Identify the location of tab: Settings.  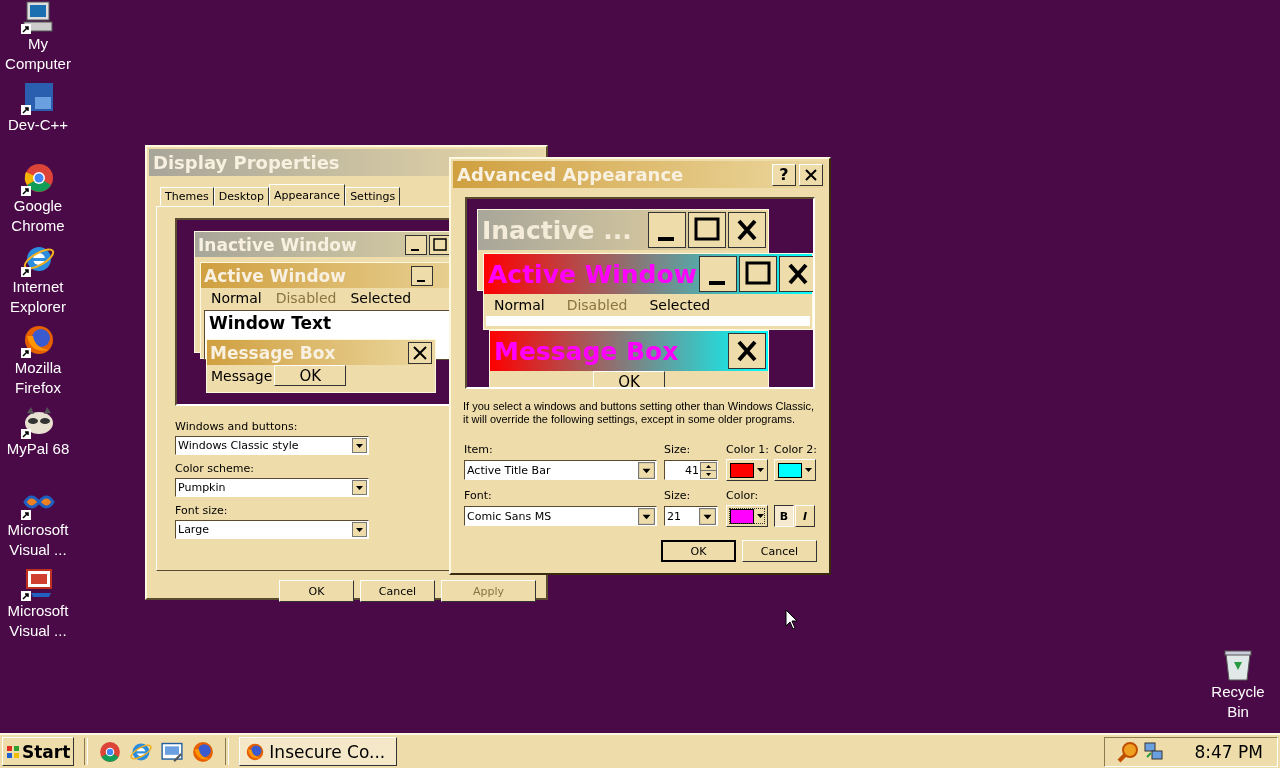
(373, 196).